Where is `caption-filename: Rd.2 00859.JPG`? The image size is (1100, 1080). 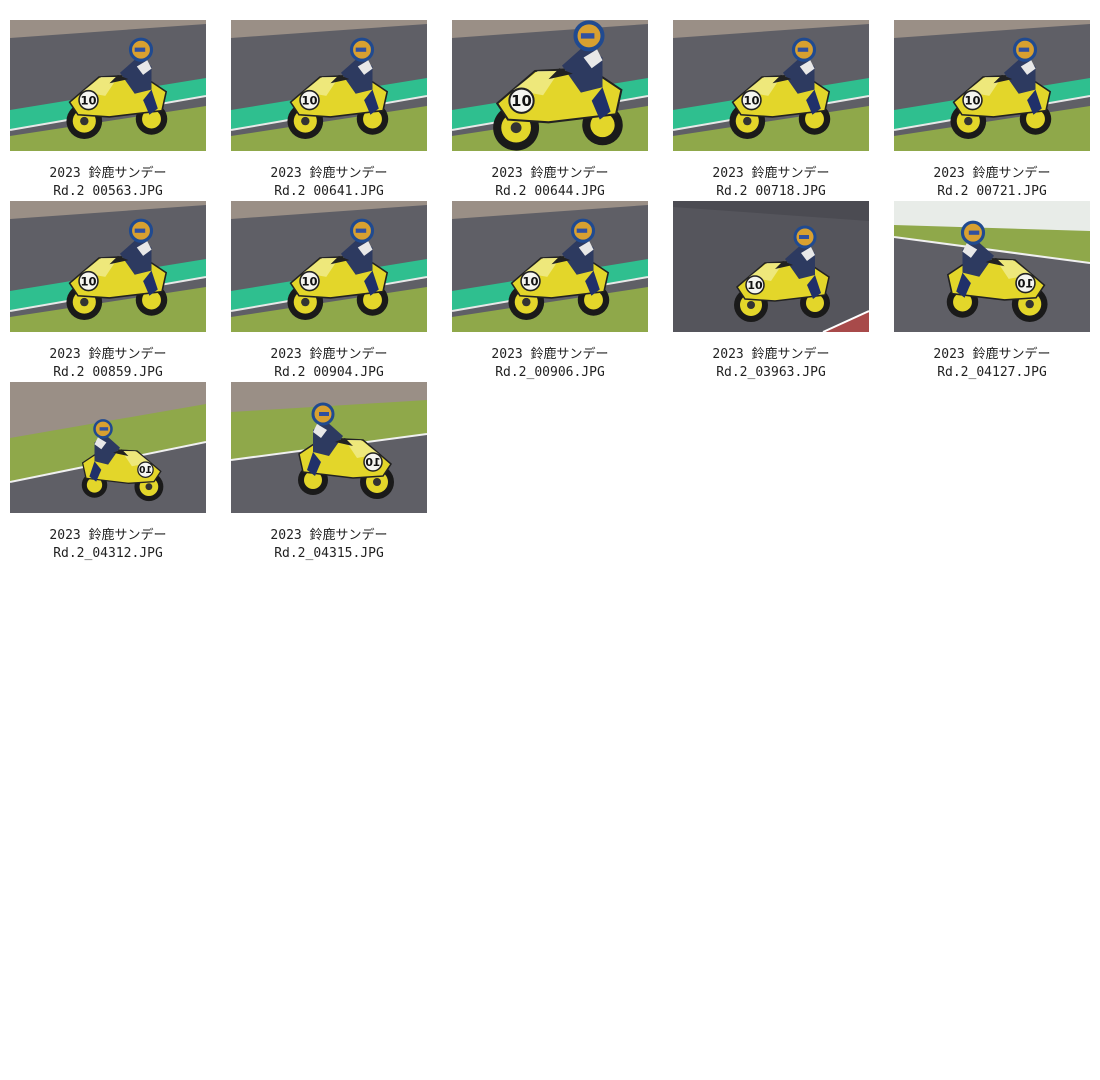
caption-filename: Rd.2 00859.JPG is located at coordinates (108, 372).